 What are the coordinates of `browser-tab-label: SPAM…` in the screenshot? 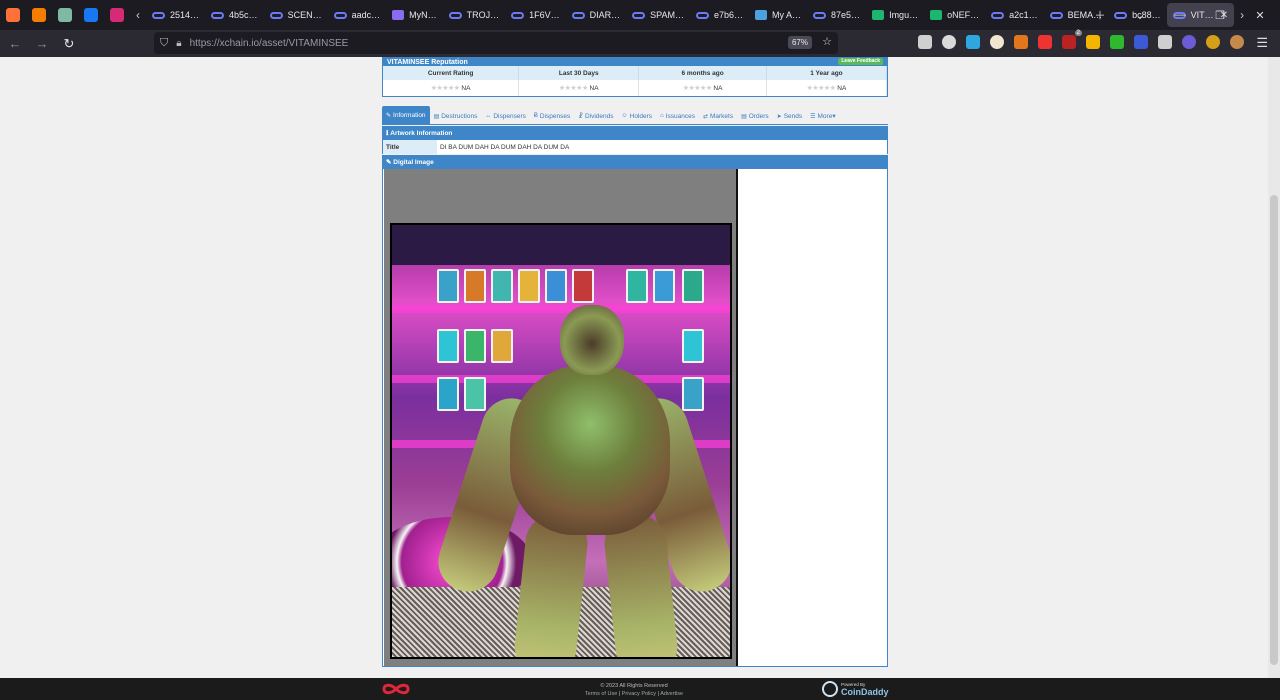 It's located at (667, 15).